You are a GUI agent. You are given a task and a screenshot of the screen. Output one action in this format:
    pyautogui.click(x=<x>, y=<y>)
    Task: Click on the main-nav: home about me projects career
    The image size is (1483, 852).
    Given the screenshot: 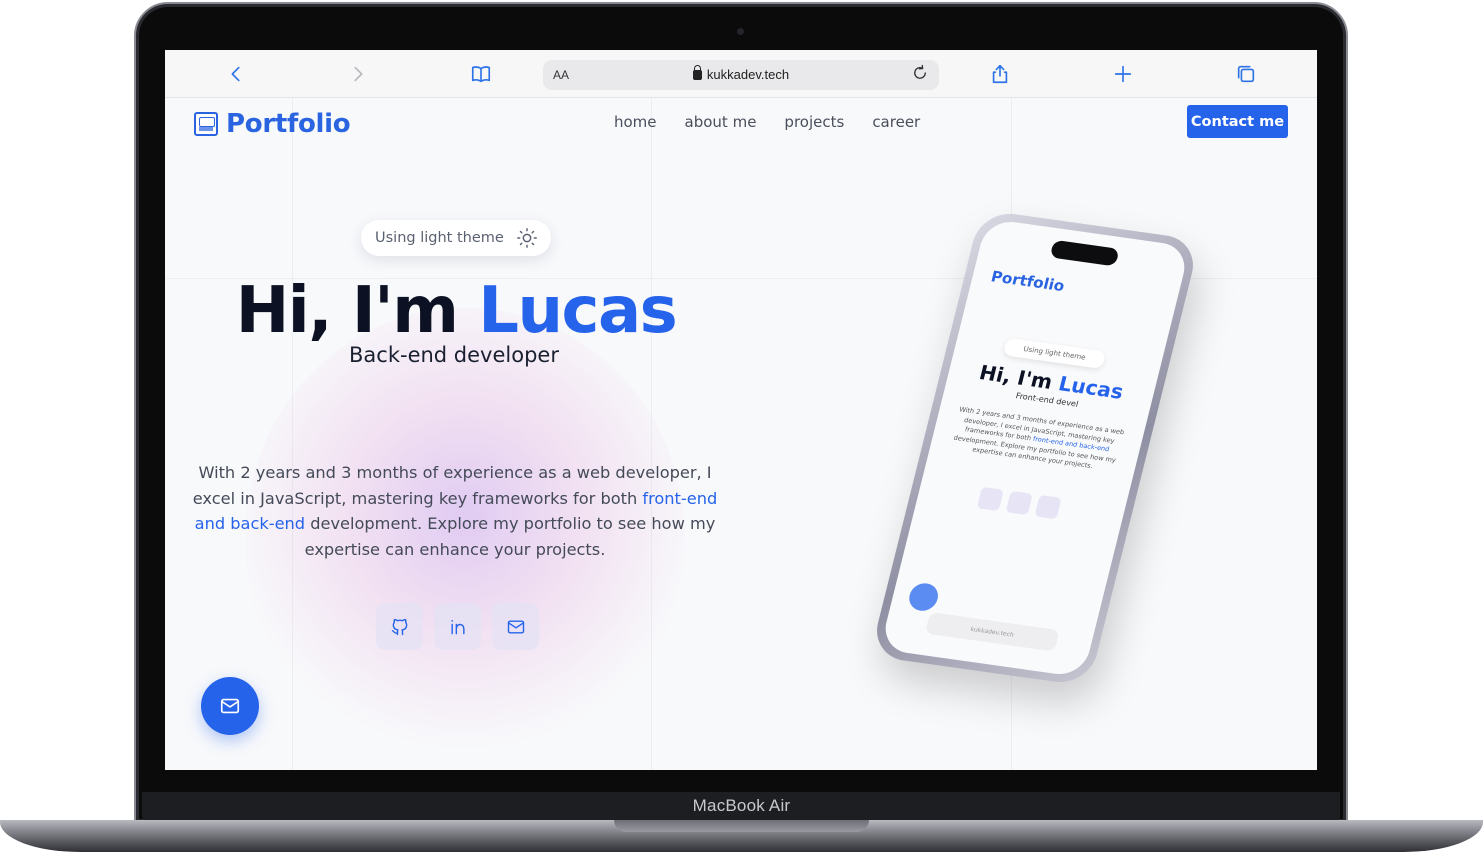 What is the action you would take?
    pyautogui.click(x=767, y=122)
    